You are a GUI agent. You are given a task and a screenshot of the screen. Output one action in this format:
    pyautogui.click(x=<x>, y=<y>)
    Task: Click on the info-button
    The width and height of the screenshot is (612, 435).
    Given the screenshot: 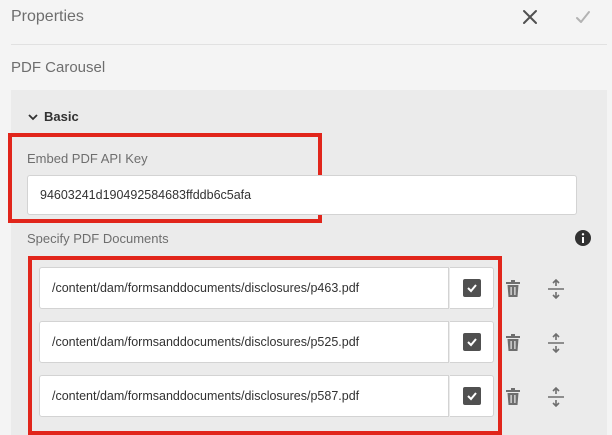 What is the action you would take?
    pyautogui.click(x=583, y=240)
    